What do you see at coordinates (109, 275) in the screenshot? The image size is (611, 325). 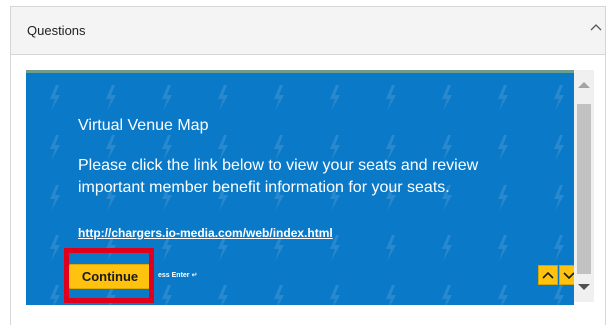 I see `continue-highlight-box` at bounding box center [109, 275].